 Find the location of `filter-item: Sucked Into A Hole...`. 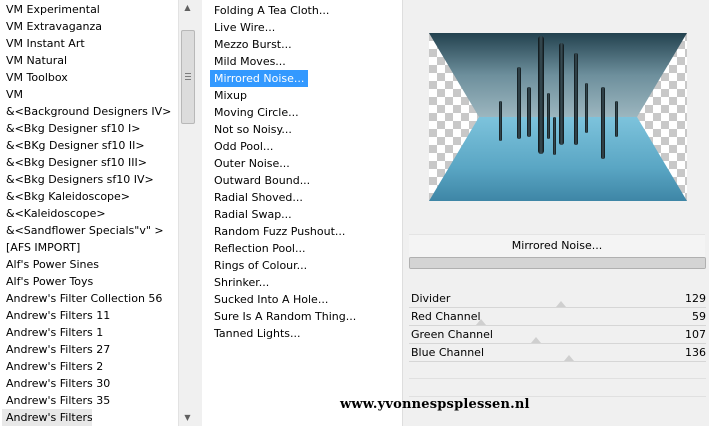

filter-item: Sucked Into A Hole... is located at coordinates (271, 299).